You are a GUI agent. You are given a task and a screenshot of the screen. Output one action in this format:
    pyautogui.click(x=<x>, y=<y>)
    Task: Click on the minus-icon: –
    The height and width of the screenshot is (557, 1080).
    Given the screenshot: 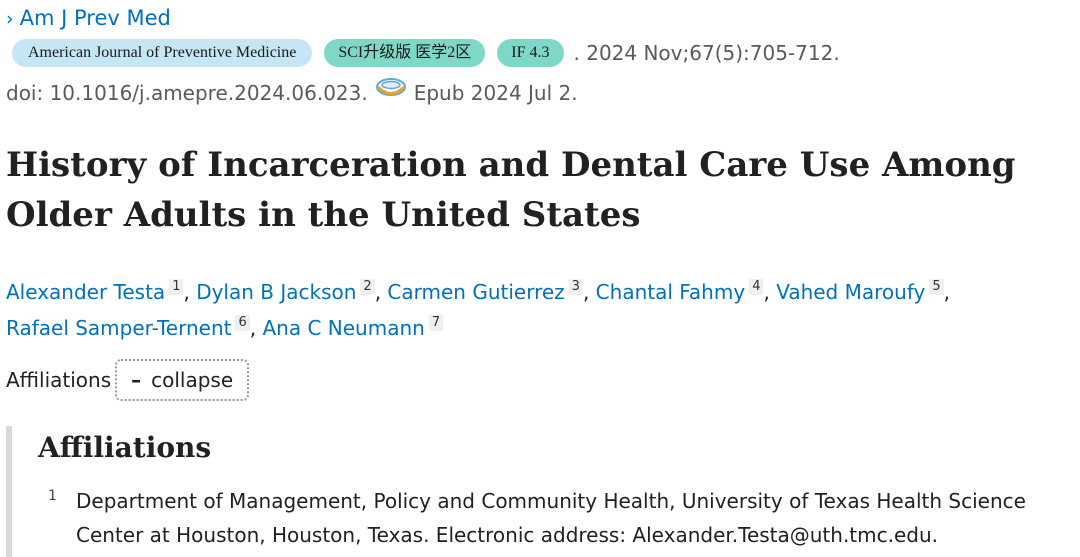 What is the action you would take?
    pyautogui.click(x=136, y=380)
    